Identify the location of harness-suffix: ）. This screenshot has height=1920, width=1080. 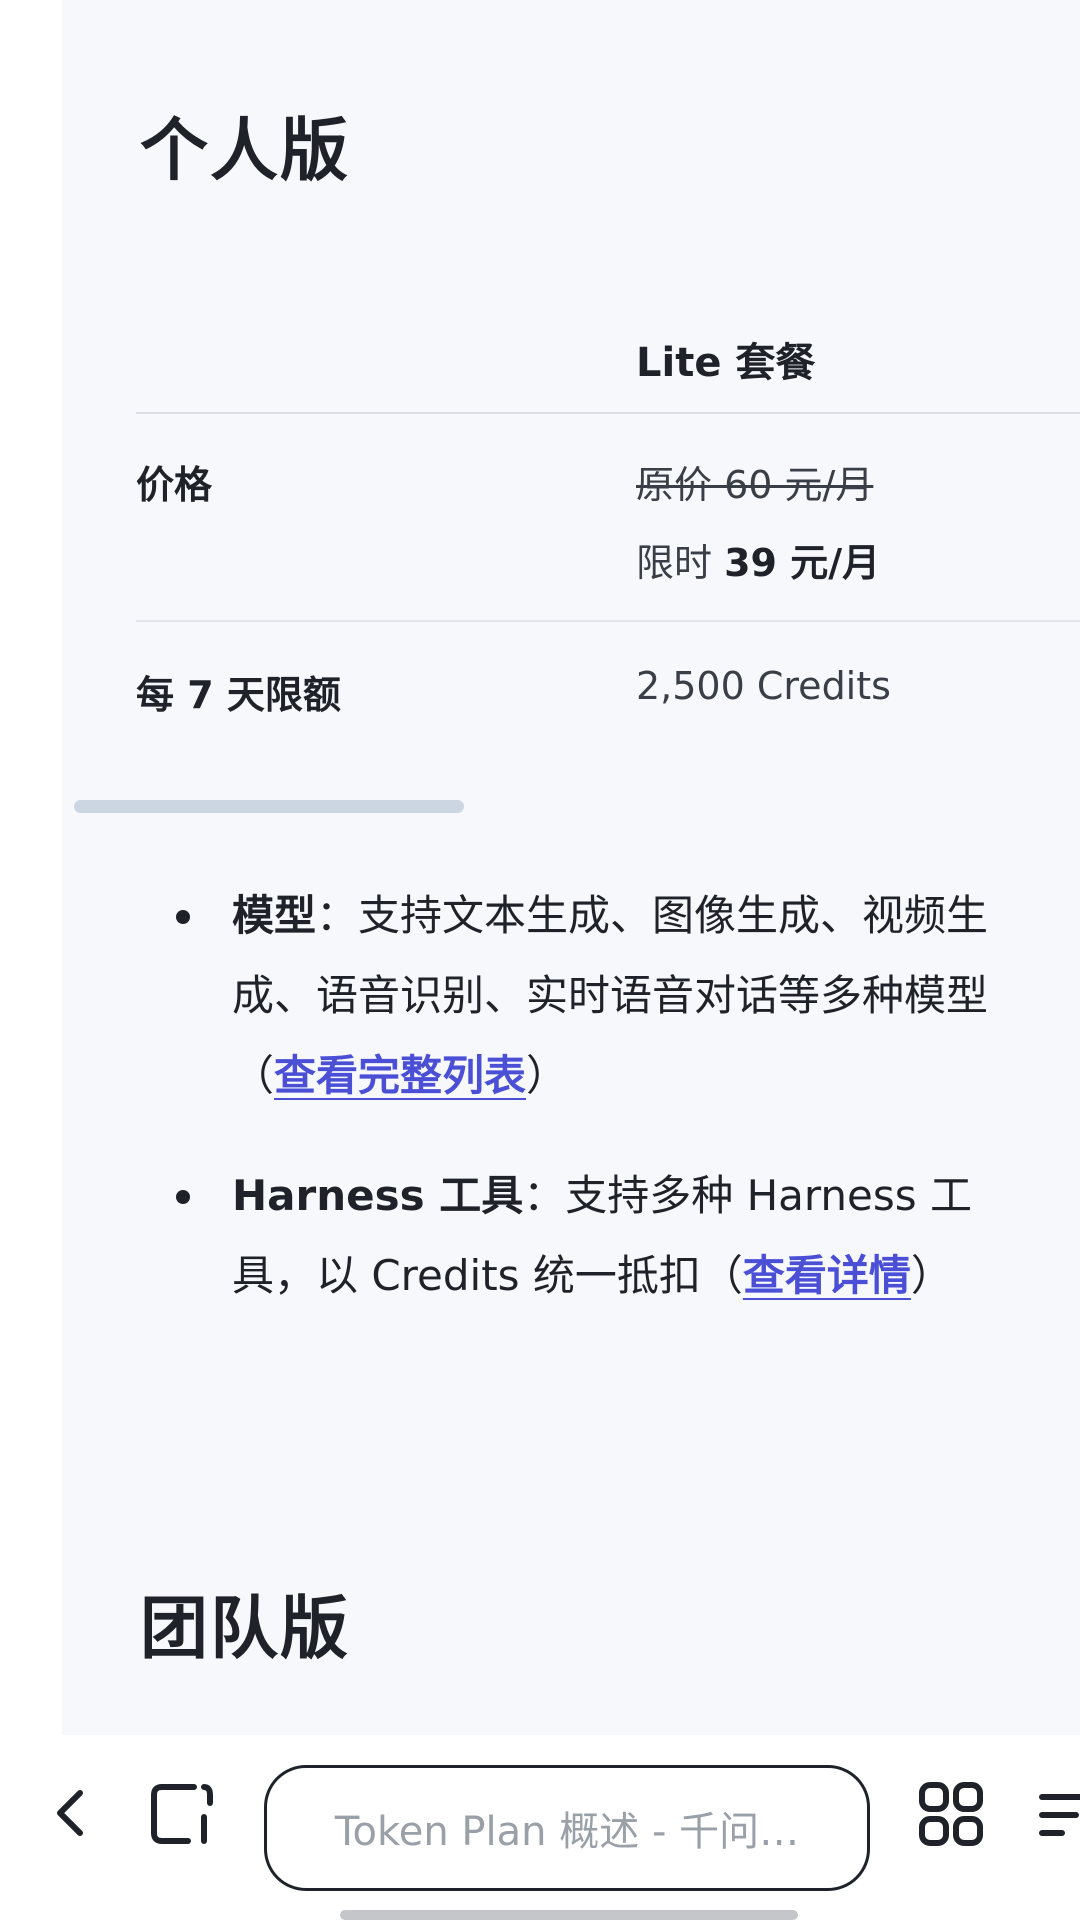
(931, 1275).